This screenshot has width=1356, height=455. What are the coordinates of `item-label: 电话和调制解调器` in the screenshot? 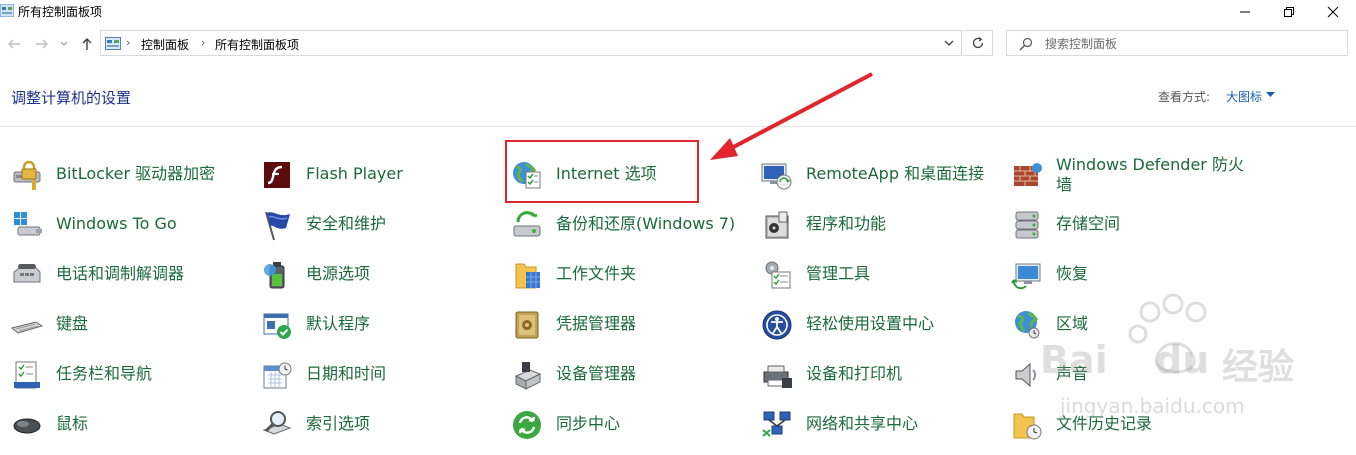 It's located at (120, 273).